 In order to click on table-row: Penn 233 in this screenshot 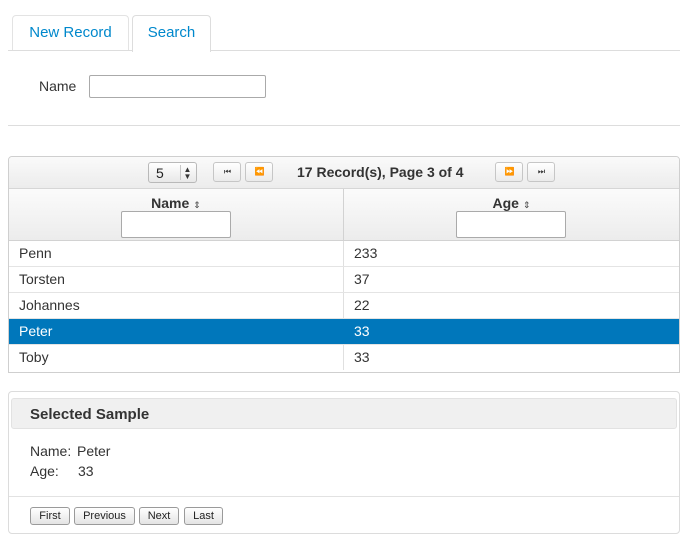, I will do `click(344, 254)`.